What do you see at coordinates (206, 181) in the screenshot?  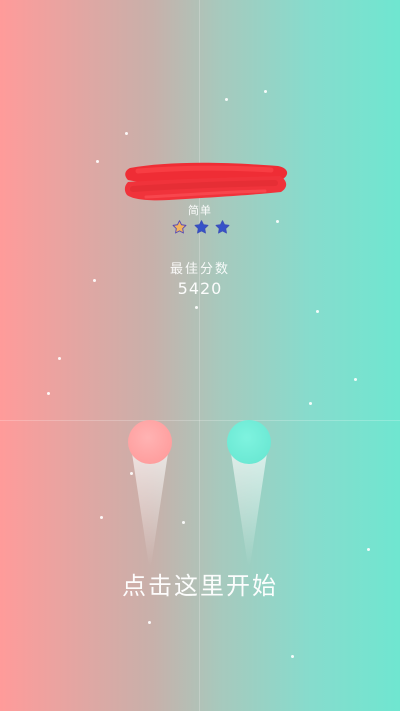 I see `game-title-redacted` at bounding box center [206, 181].